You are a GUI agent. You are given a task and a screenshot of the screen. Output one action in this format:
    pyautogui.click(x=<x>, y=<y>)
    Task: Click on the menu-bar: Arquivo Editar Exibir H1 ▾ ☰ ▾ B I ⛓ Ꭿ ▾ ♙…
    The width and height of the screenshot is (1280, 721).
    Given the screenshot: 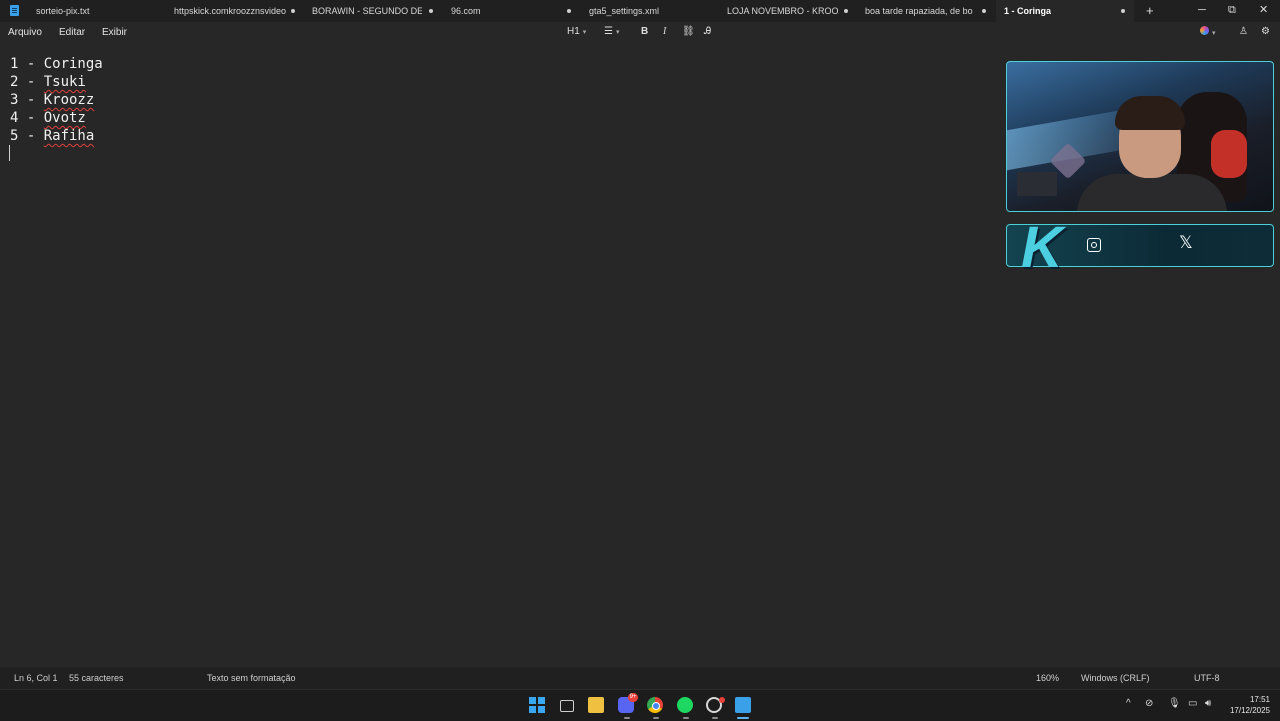 What is the action you would take?
    pyautogui.click(x=640, y=32)
    